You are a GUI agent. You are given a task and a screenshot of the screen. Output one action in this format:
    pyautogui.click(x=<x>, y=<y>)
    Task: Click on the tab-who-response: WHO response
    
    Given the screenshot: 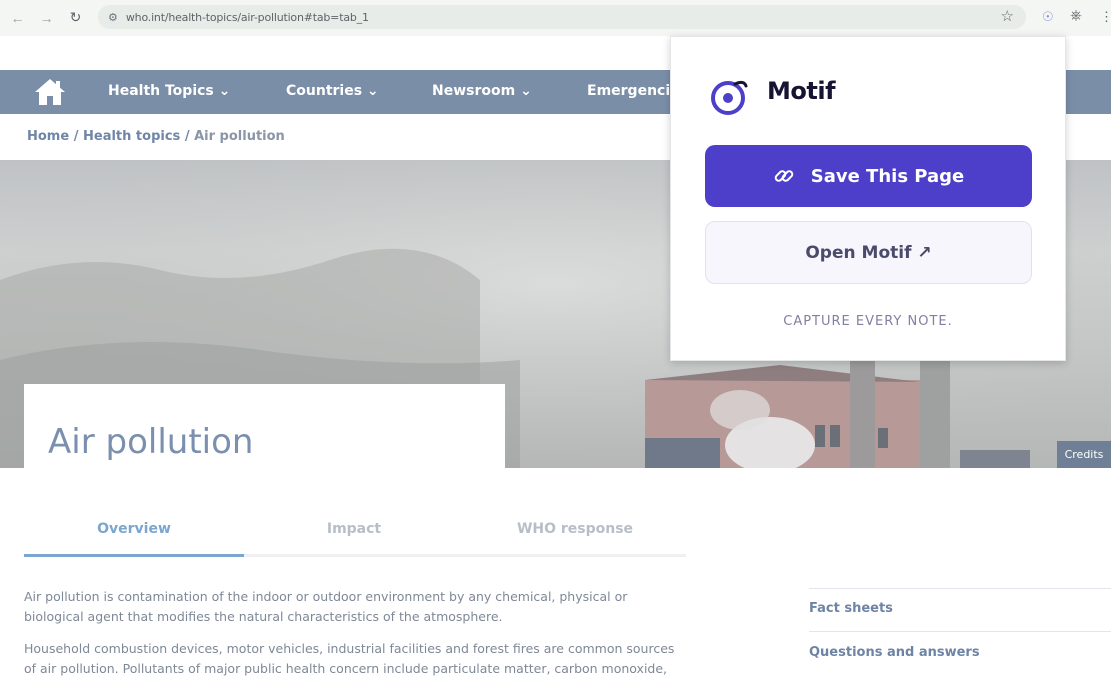 What is the action you would take?
    pyautogui.click(x=575, y=529)
    